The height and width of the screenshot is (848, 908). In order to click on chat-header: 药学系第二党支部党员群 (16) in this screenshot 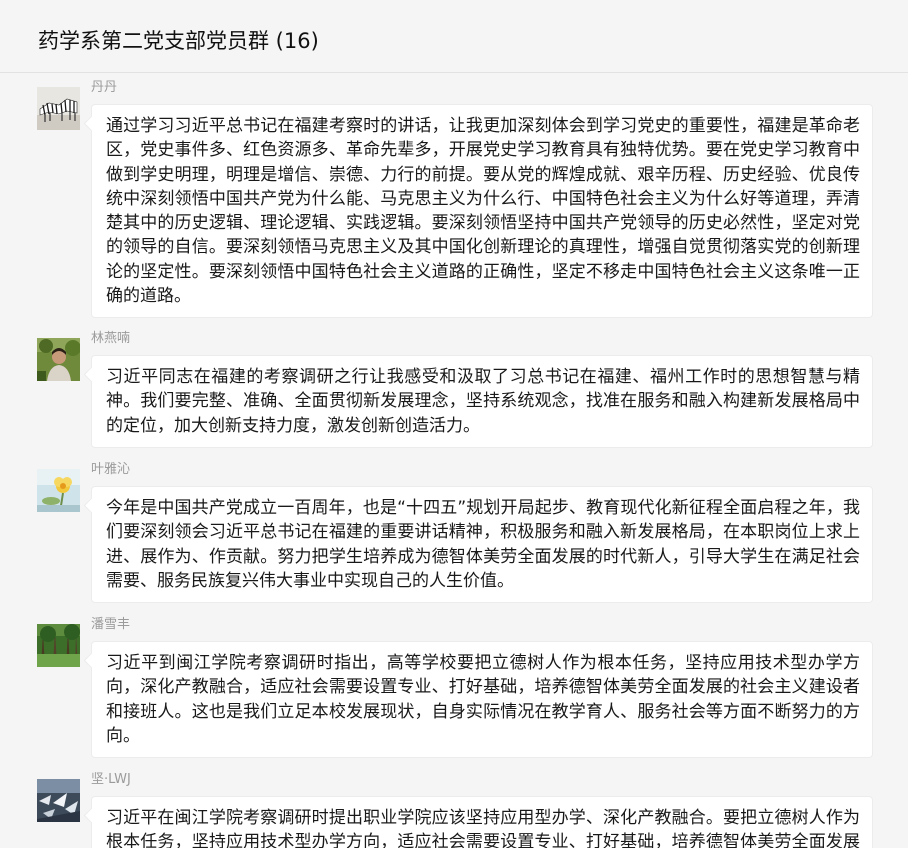, I will do `click(454, 36)`.